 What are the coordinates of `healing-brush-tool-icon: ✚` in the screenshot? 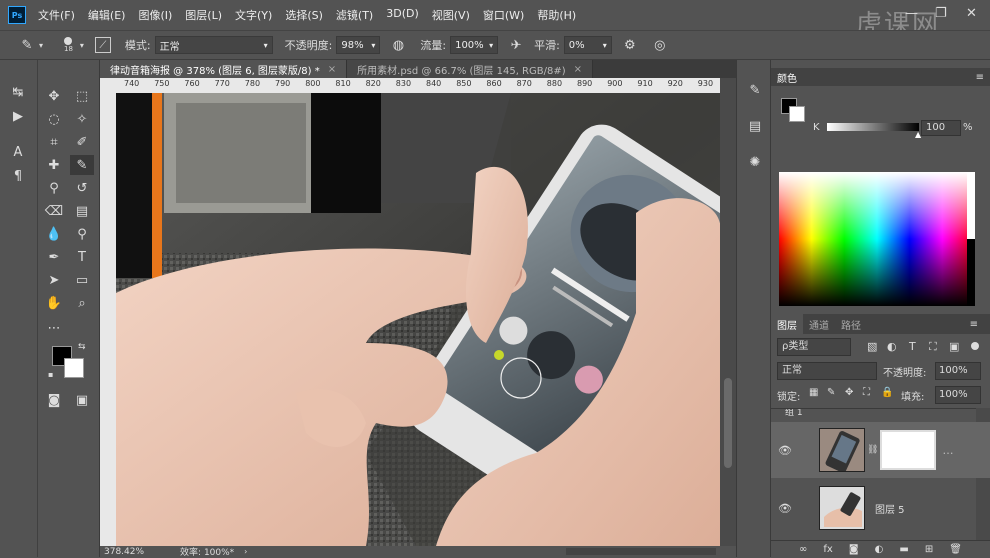 It's located at (54, 165).